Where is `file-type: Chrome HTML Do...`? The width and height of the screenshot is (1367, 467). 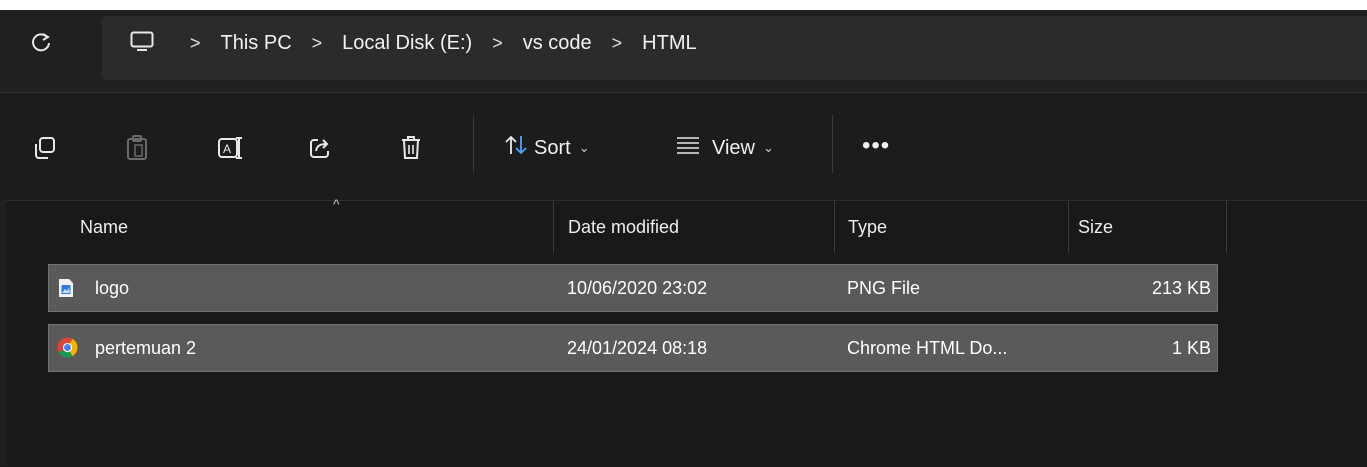 file-type: Chrome HTML Do... is located at coordinates (927, 347).